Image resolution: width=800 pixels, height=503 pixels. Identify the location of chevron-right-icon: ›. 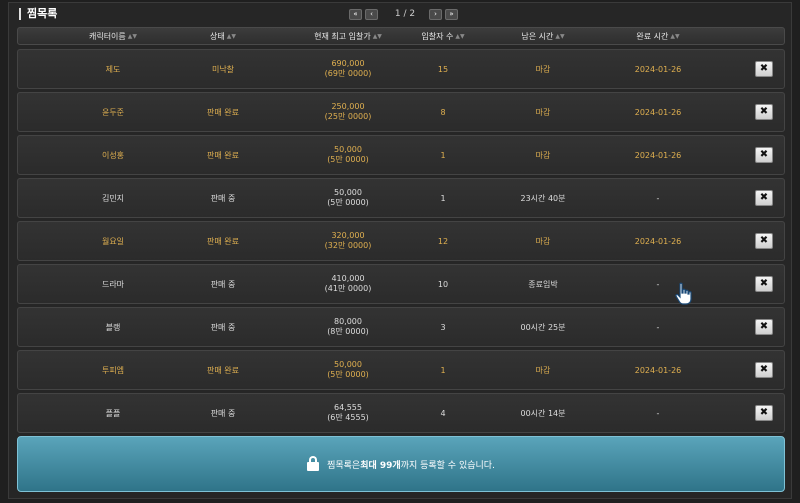
(435, 13).